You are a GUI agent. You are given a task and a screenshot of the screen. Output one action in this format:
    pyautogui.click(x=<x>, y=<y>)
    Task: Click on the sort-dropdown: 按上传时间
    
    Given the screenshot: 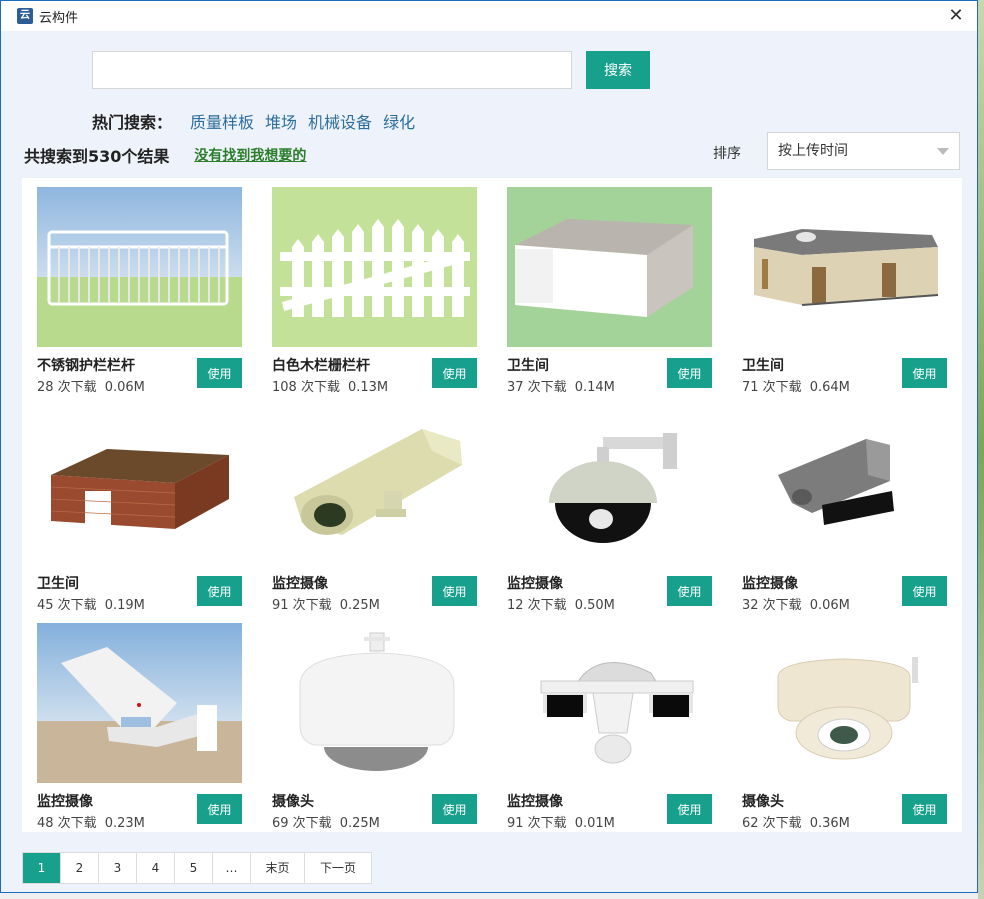 What is the action you would take?
    pyautogui.click(x=863, y=151)
    